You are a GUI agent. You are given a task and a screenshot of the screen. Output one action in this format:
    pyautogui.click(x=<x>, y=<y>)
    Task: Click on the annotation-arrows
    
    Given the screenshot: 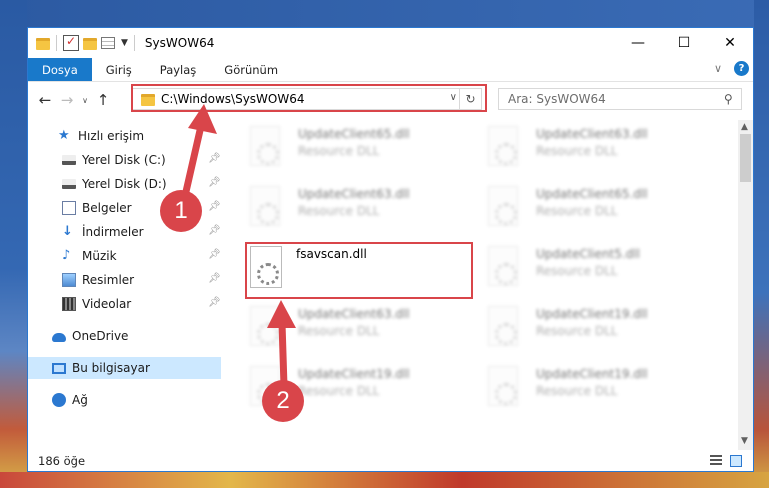 What is the action you would take?
    pyautogui.click(x=238, y=247)
    